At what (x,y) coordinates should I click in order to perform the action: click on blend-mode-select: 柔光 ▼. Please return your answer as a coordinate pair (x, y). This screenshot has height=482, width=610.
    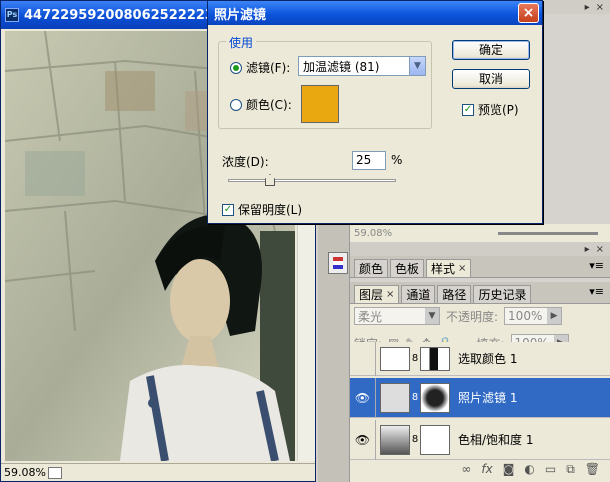
    Looking at the image, I should click on (397, 316).